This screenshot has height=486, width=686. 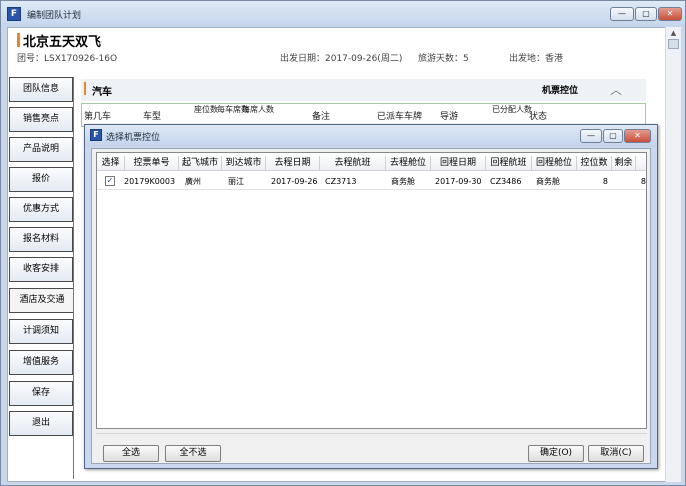 I want to click on bus-col-header: 已派车车牌, so click(x=400, y=117).